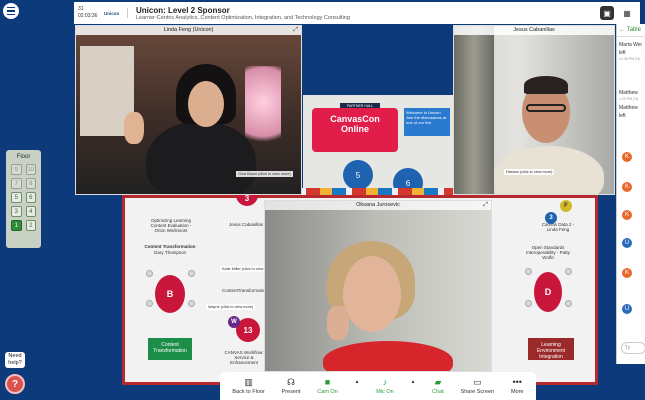 The width and height of the screenshot is (645, 400). I want to click on video-name-label: Jesus Cabanillas, so click(534, 30).